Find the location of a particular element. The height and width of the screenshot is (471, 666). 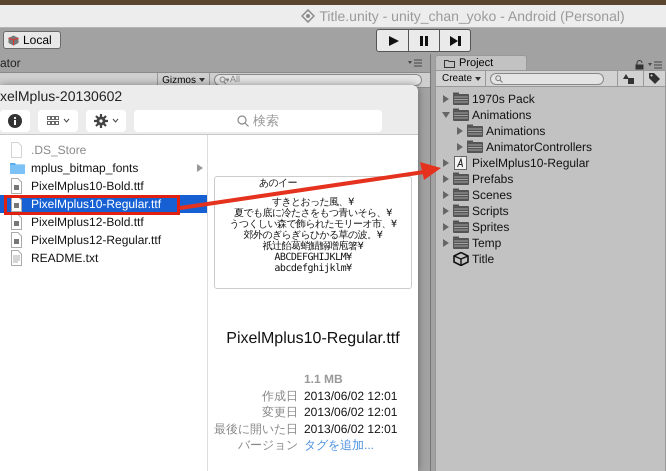

view-options-button is located at coordinates (58, 121).